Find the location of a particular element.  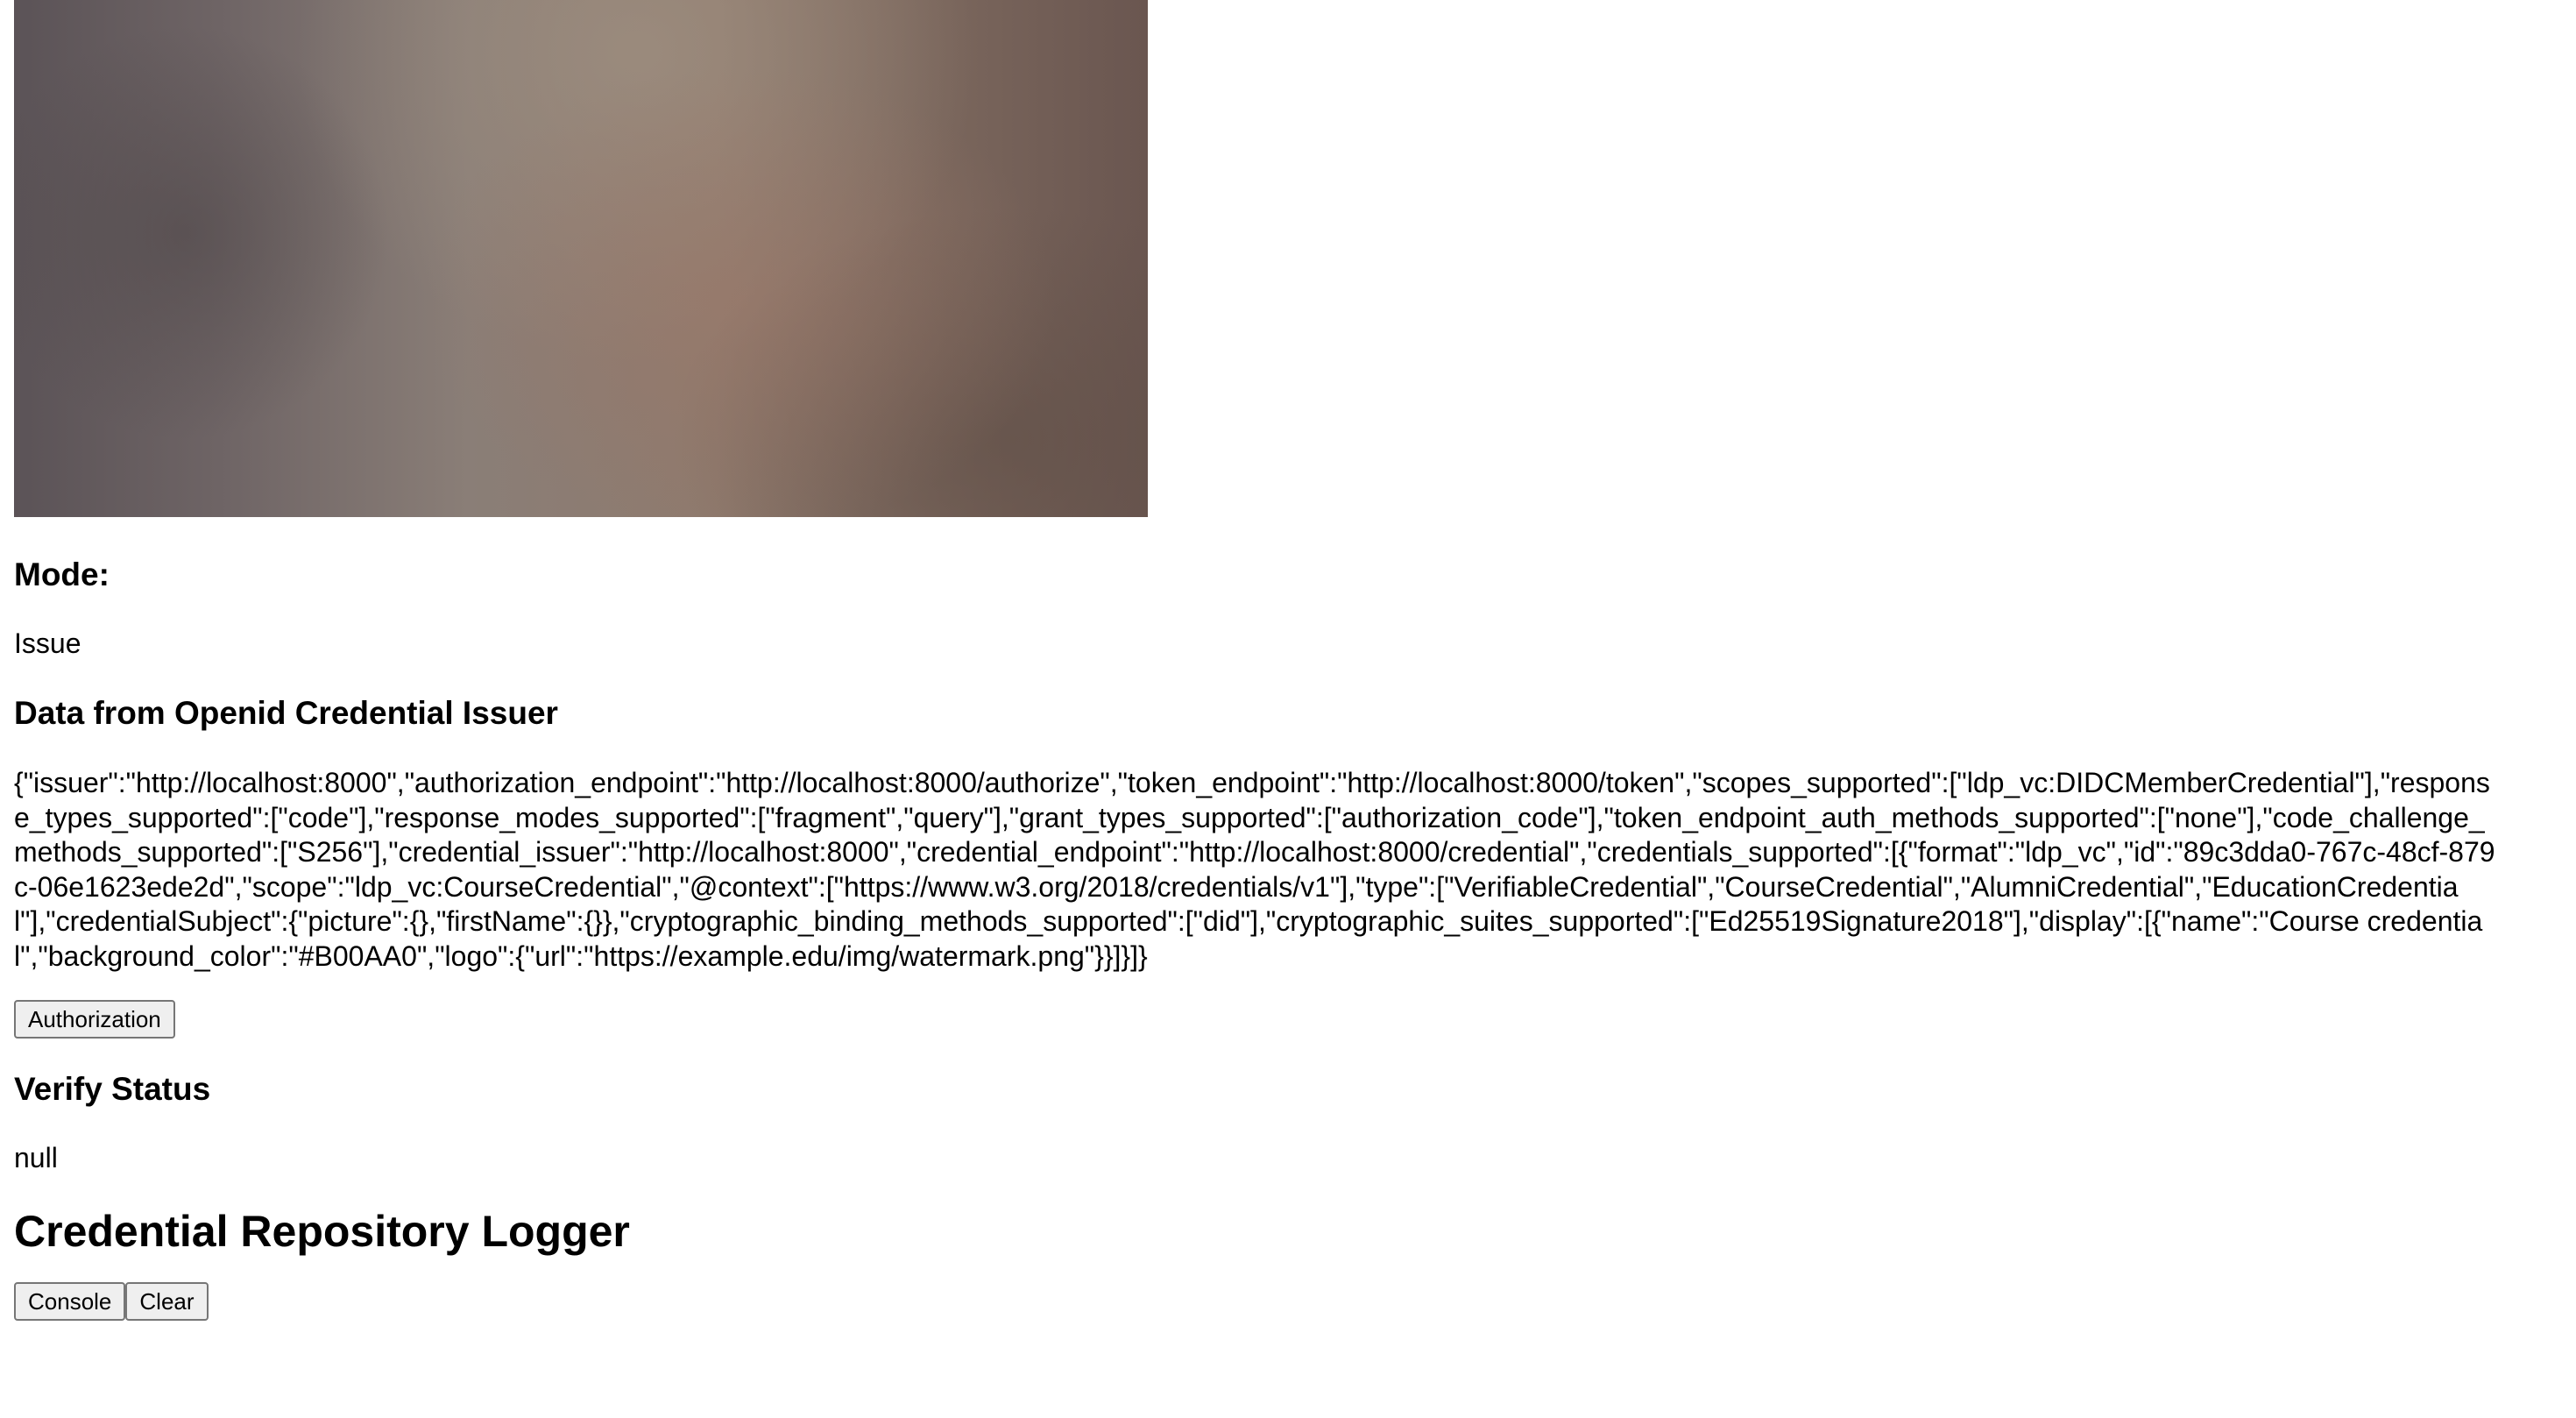

clear-button: Clear is located at coordinates (167, 1301).